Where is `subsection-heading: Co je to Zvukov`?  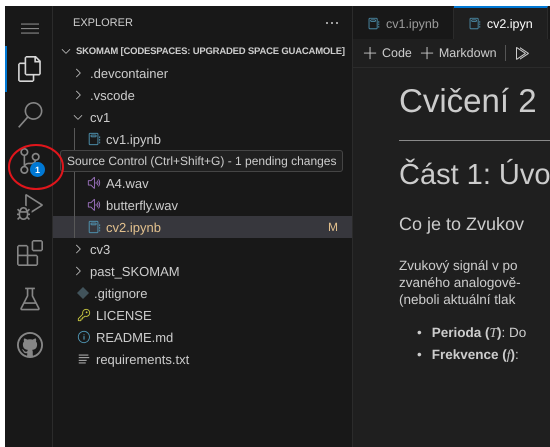
subsection-heading: Co je to Zvukov is located at coordinates (462, 224).